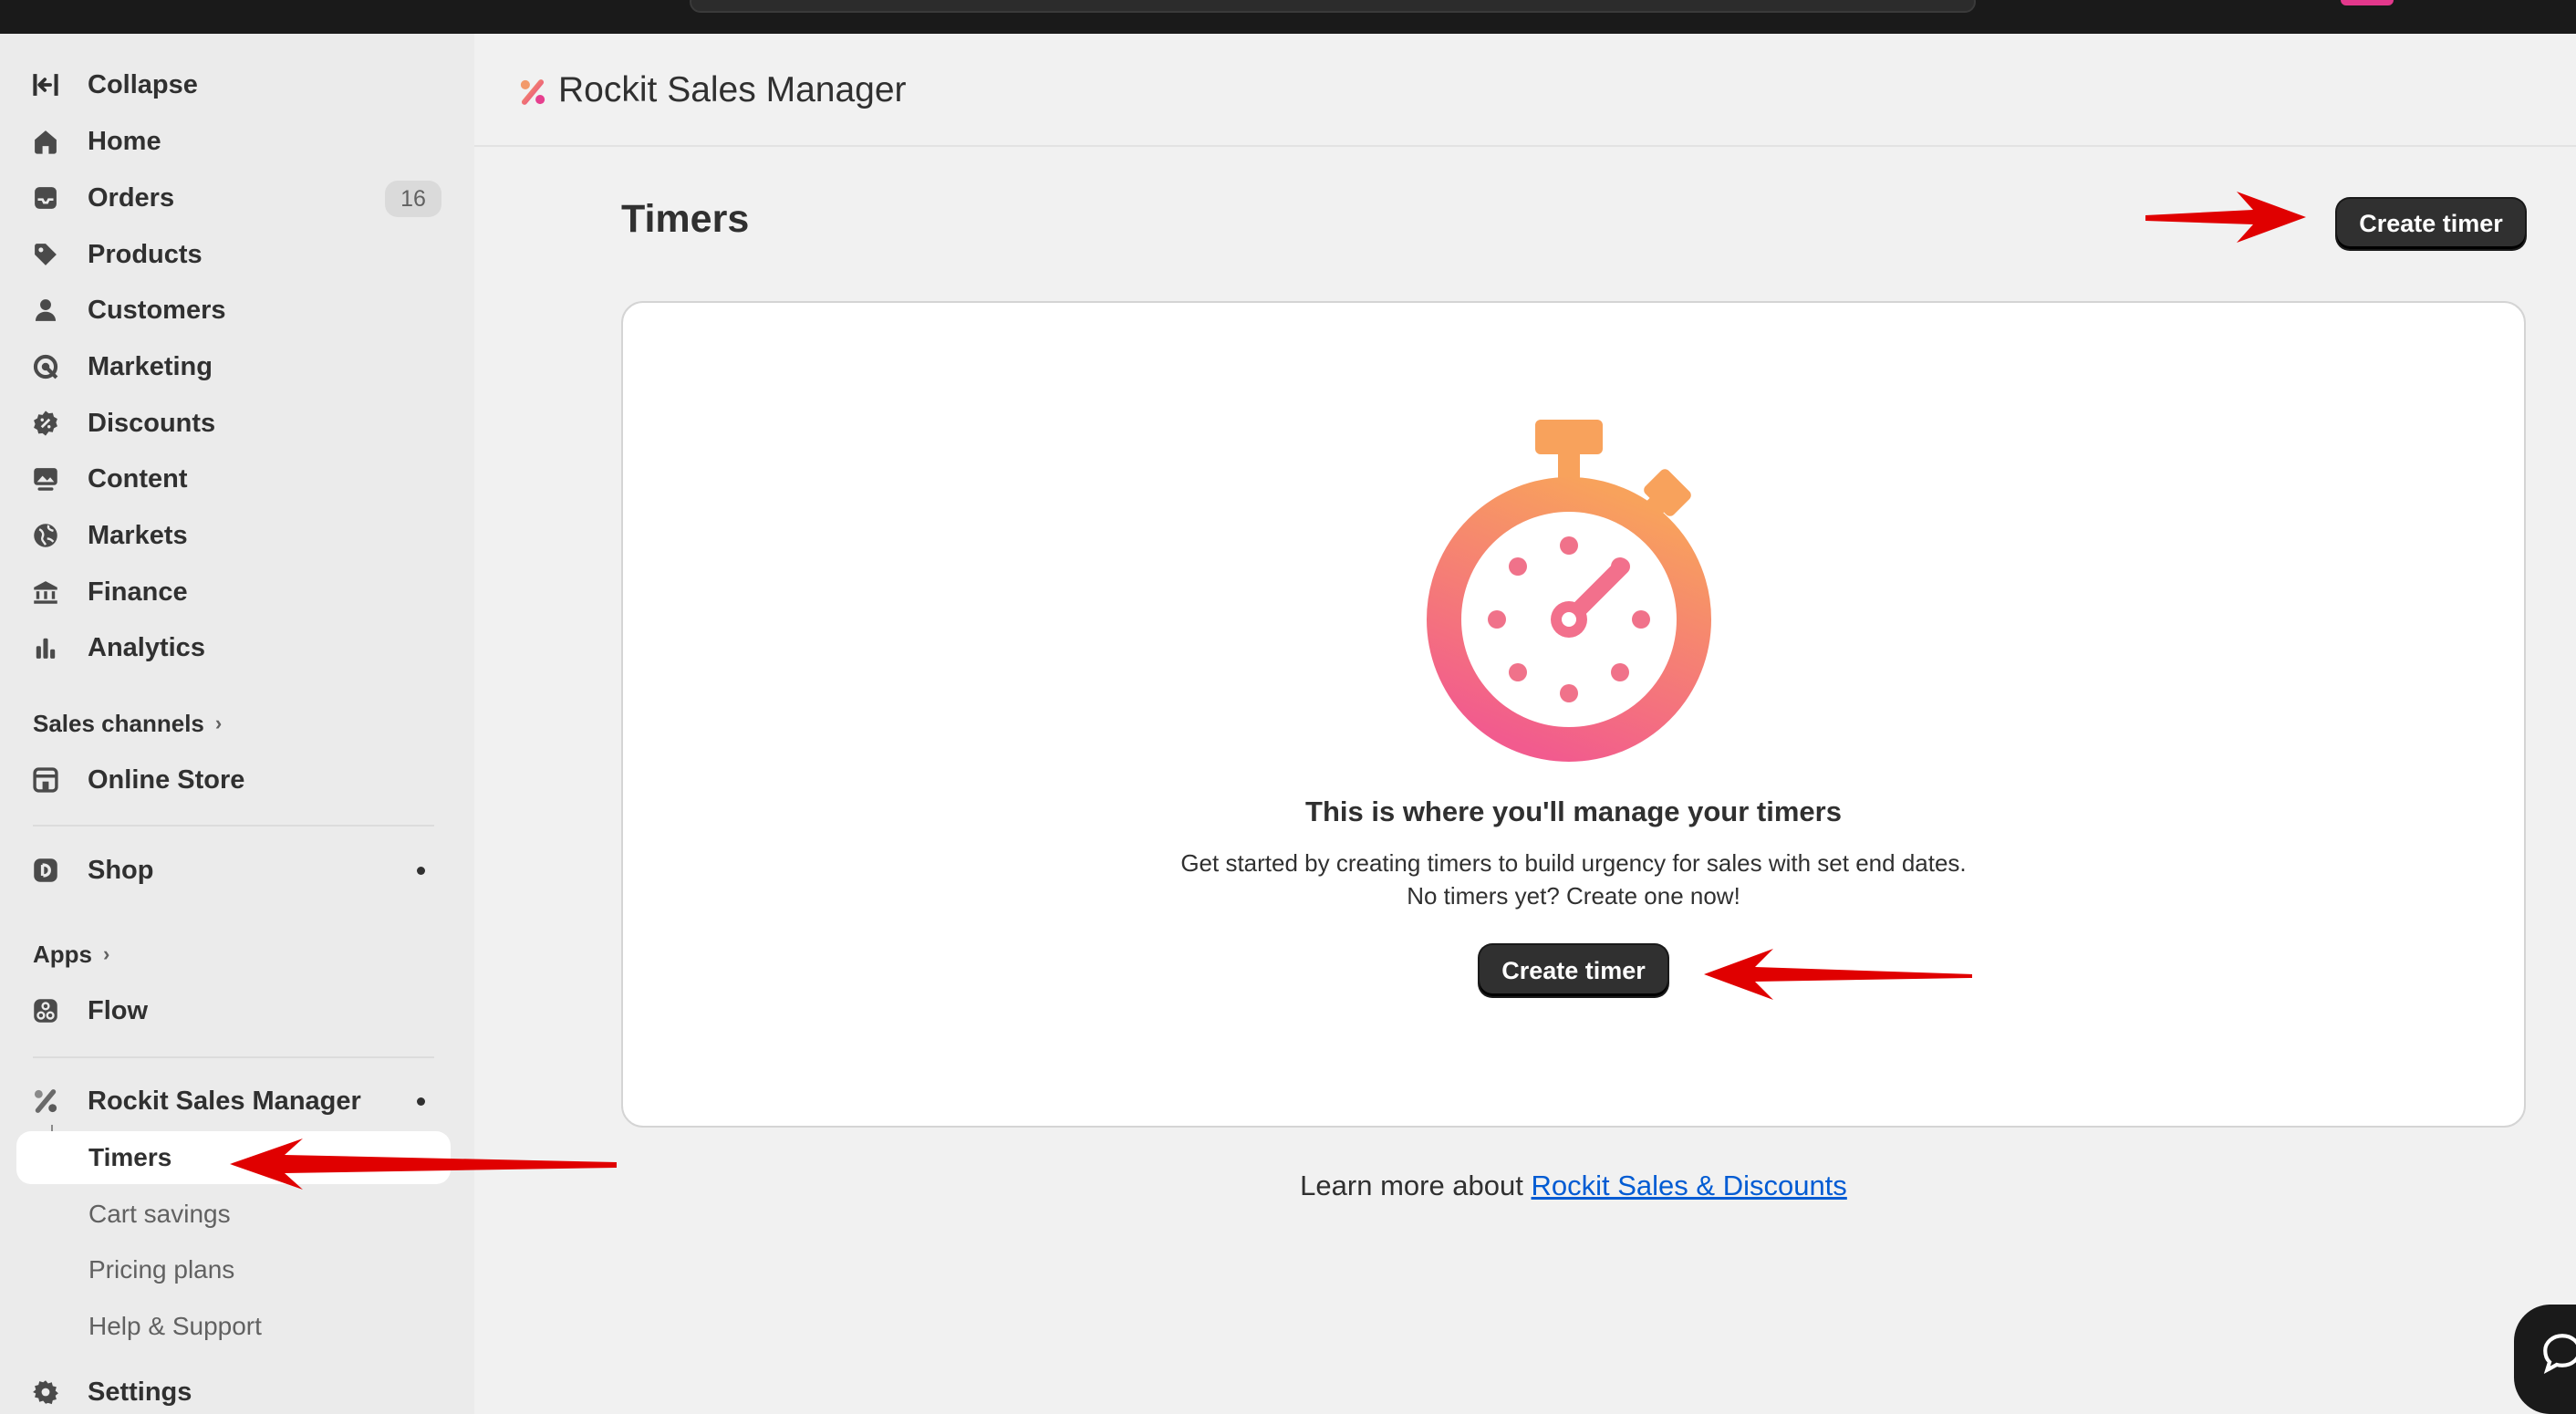 This screenshot has height=1414, width=2576. I want to click on tag-icon, so click(45, 254).